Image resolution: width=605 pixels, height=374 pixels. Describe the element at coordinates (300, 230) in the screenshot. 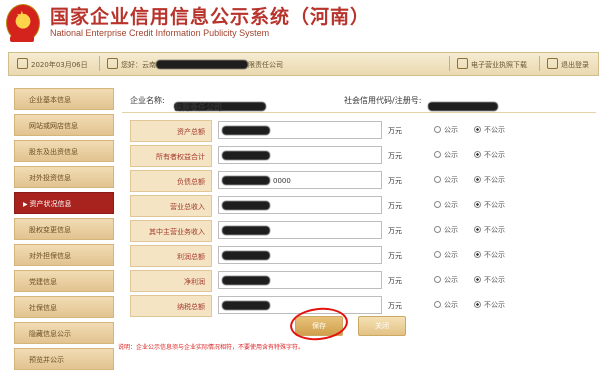

I see `main-revenue-input` at that location.